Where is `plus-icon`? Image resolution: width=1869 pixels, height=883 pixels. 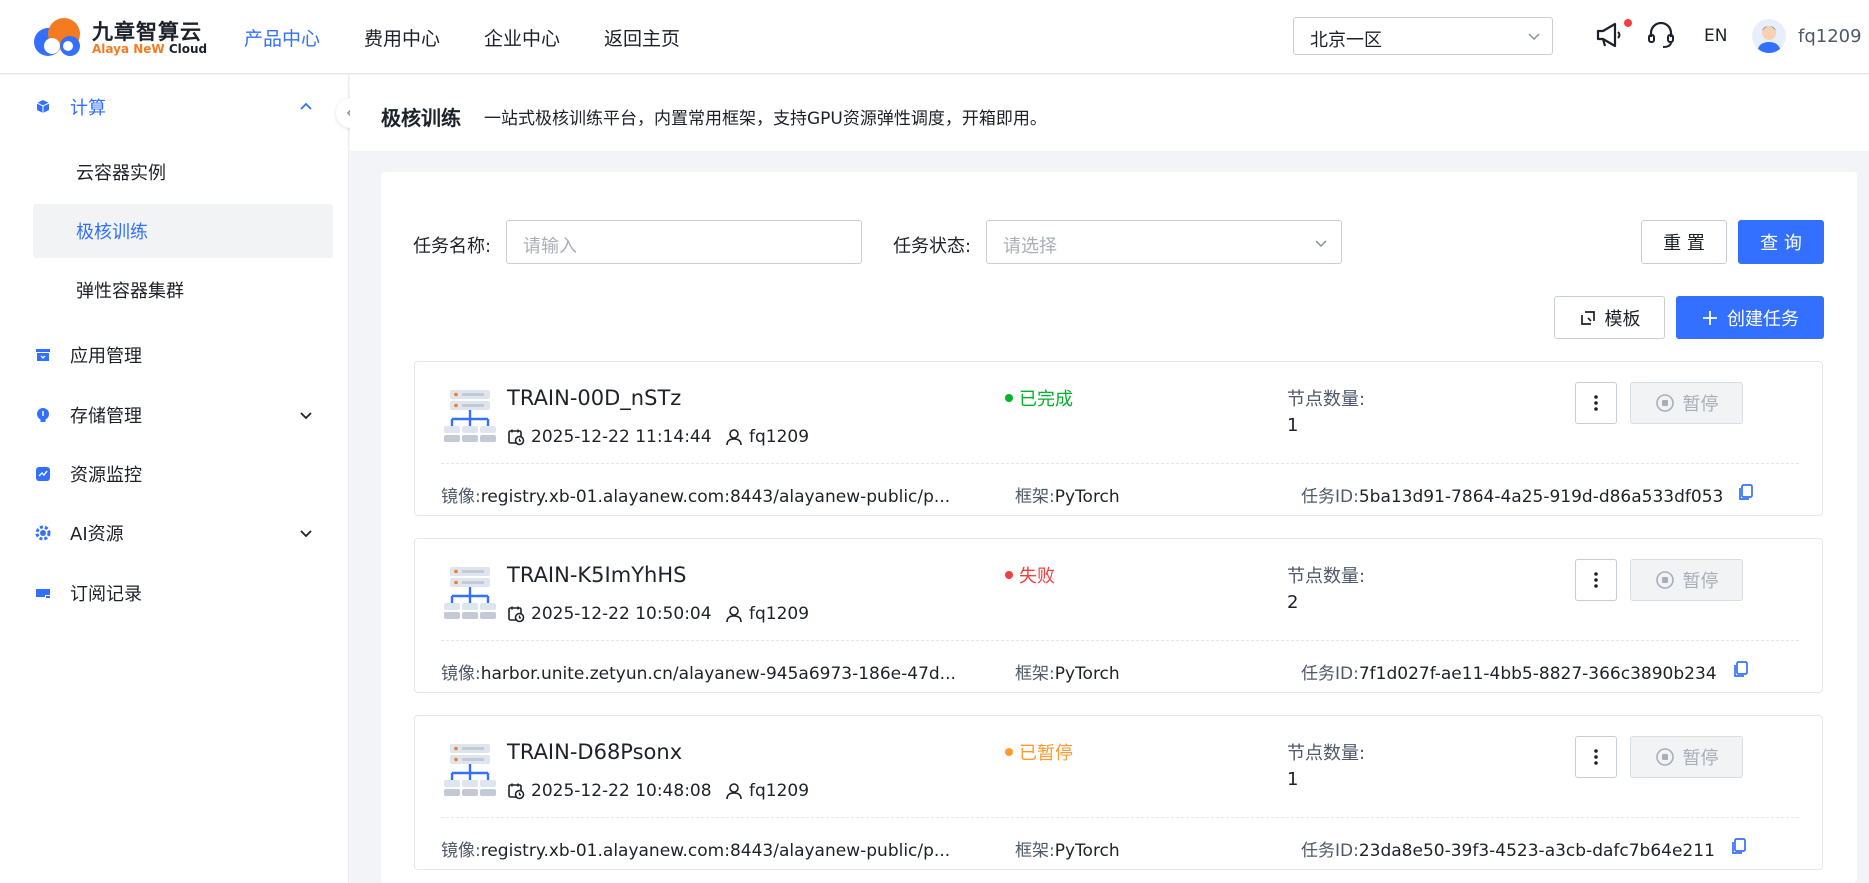
plus-icon is located at coordinates (1710, 317).